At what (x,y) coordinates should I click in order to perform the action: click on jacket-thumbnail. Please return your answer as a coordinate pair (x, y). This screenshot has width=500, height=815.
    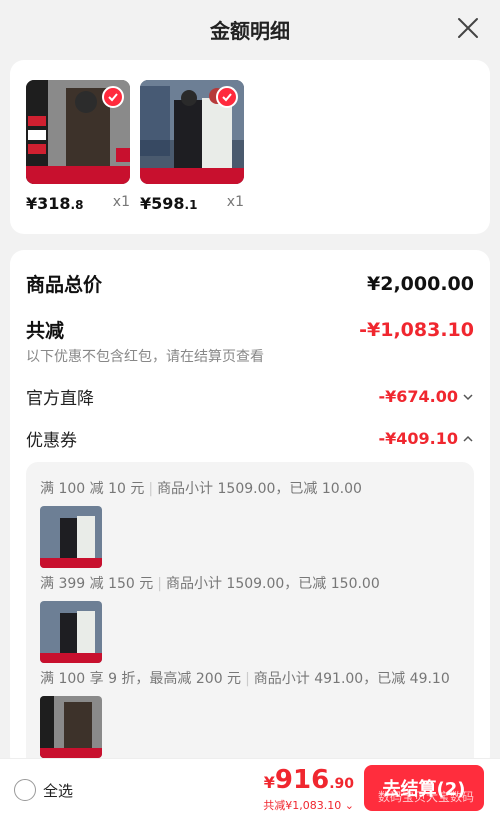
    Looking at the image, I should click on (71, 727).